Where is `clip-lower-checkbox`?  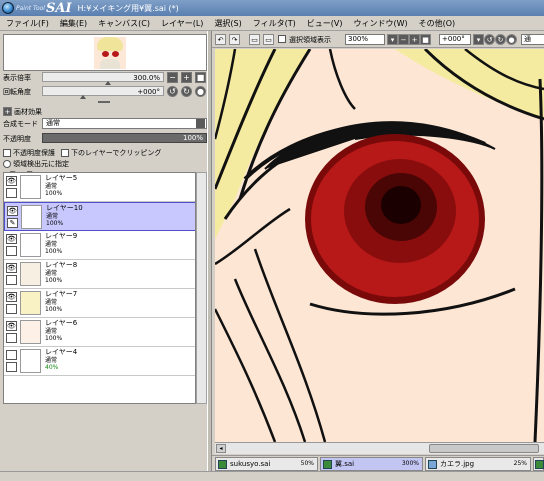 clip-lower-checkbox is located at coordinates (65, 152).